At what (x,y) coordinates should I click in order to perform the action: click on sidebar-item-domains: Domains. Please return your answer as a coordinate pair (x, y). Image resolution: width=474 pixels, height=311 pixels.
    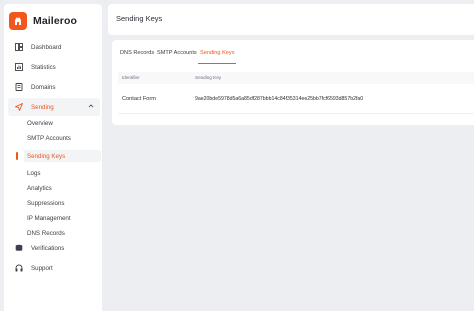
    Looking at the image, I should click on (54, 87).